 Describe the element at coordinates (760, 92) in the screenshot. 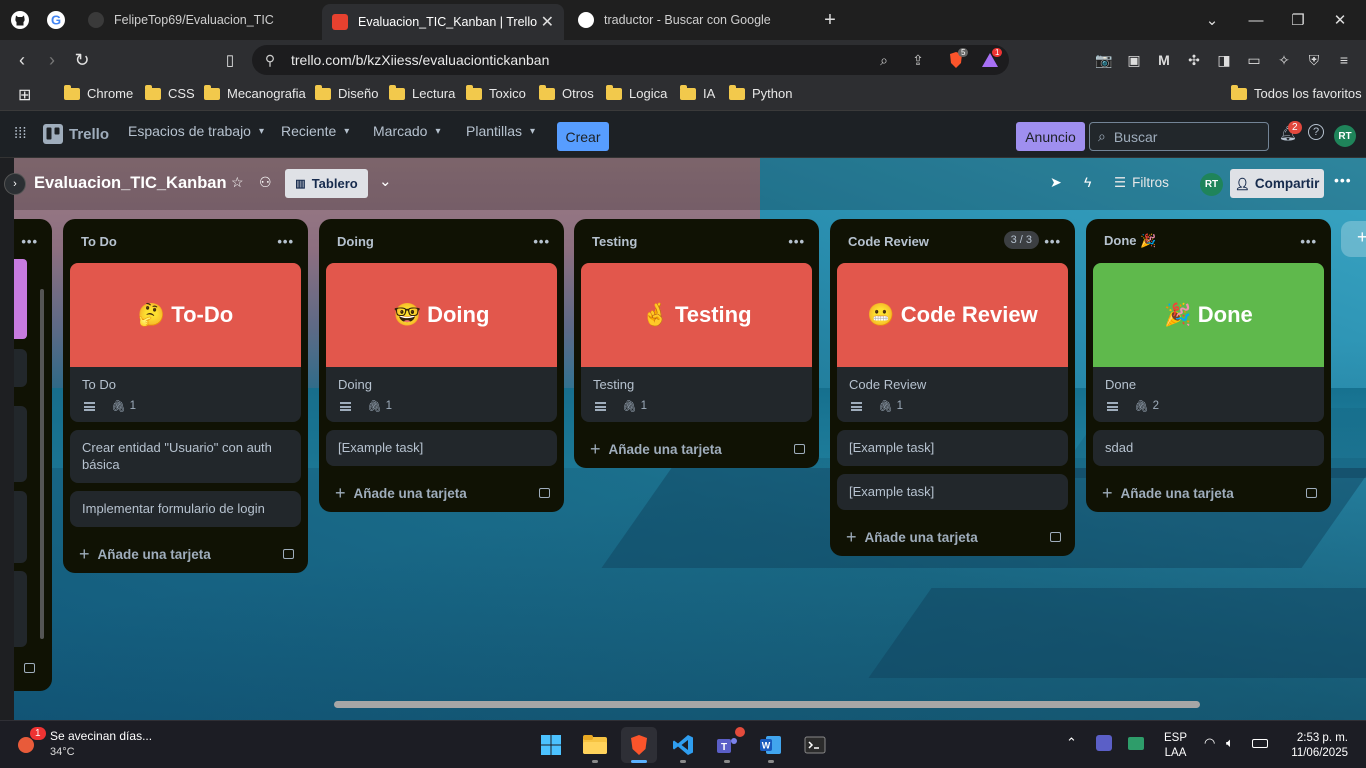

I see `bookmark-python: Python` at that location.